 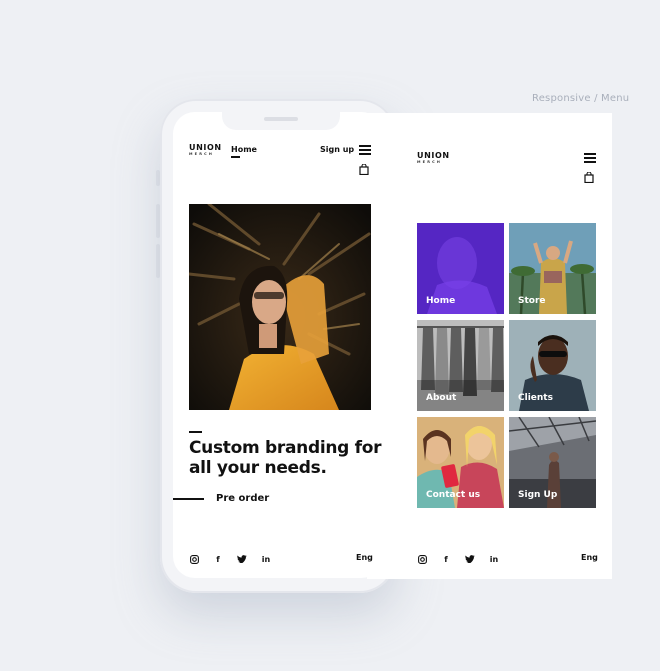 What do you see at coordinates (441, 301) in the screenshot?
I see `menu-tile-label: Home` at bounding box center [441, 301].